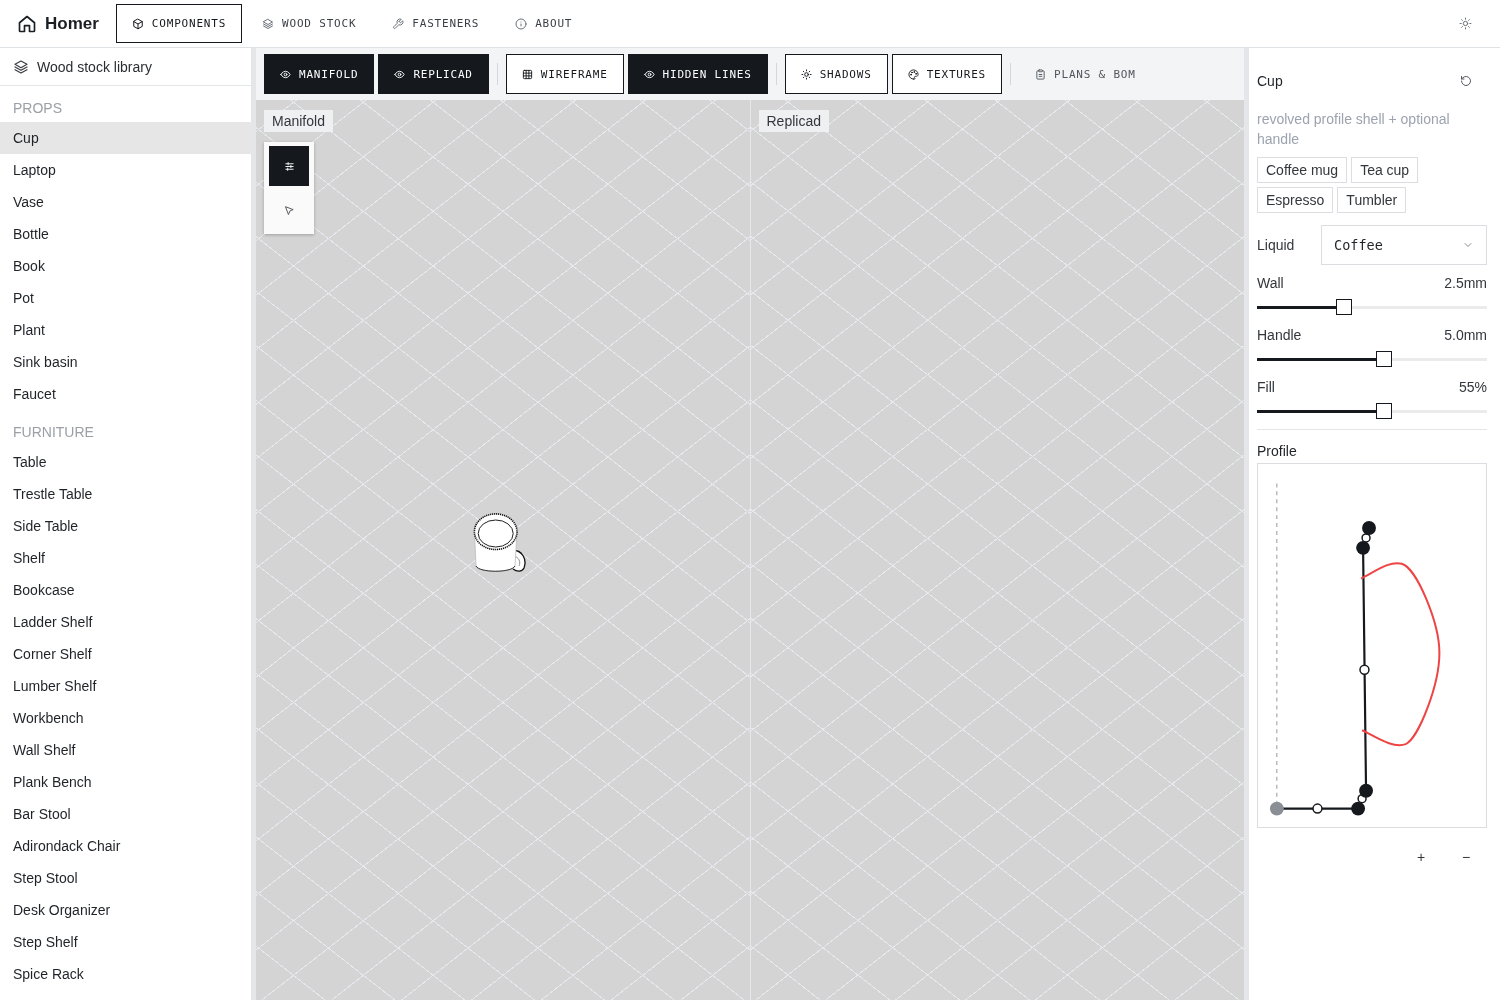 The image size is (1500, 1000). Describe the element at coordinates (289, 210) in the screenshot. I see `pointer-icon` at that location.